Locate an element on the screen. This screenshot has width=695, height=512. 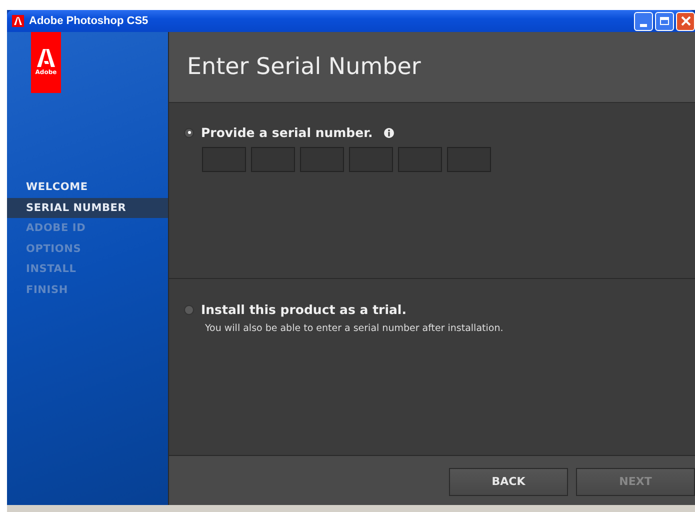
close-button is located at coordinates (685, 21).